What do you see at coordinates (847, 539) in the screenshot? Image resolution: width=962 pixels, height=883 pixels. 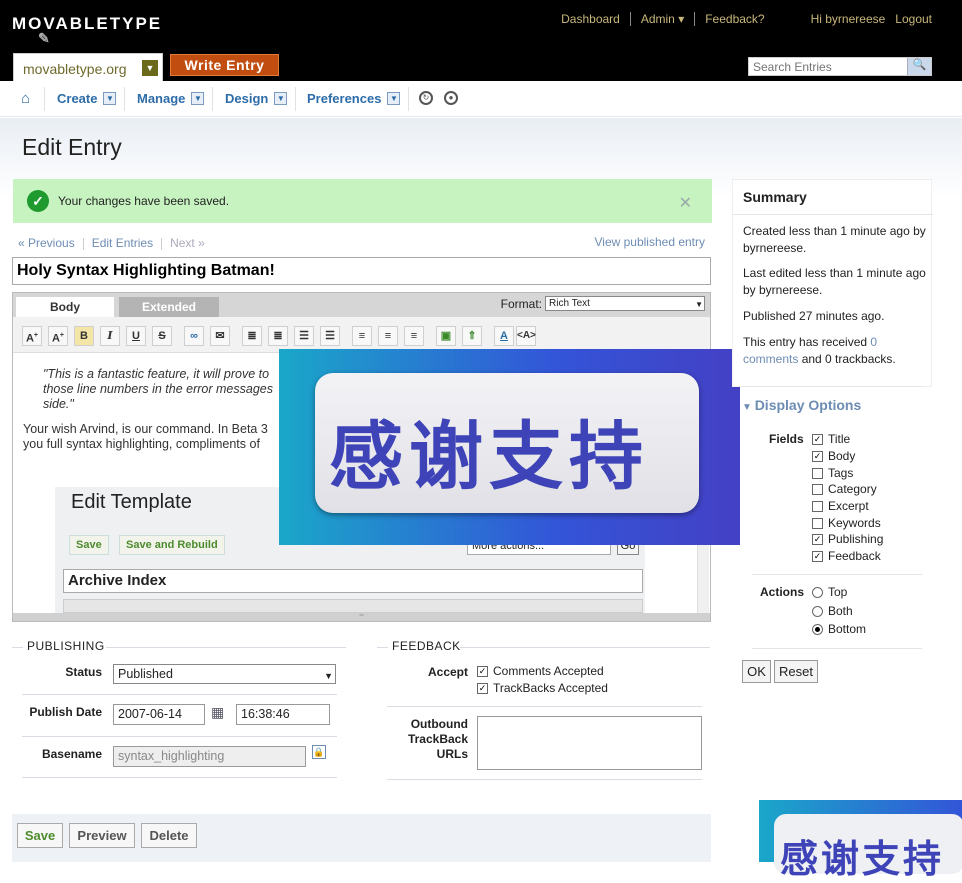 I see `field-checkbox-publishing: ✓ Publishing` at bounding box center [847, 539].